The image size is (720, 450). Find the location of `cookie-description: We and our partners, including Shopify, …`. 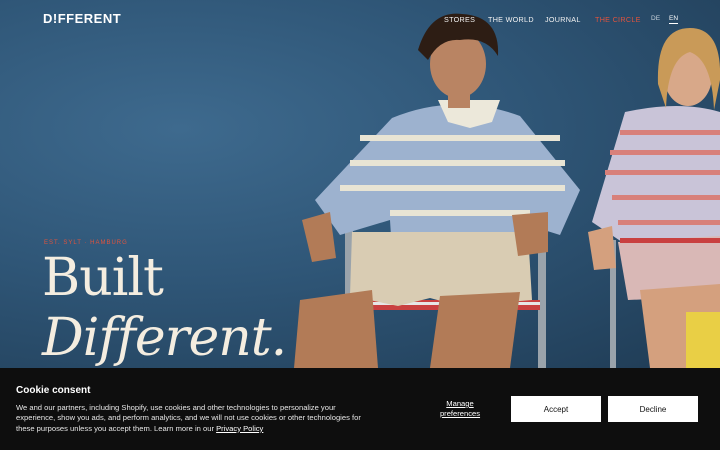

cookie-description: We and our partners, including Shopify, … is located at coordinates (196, 418).